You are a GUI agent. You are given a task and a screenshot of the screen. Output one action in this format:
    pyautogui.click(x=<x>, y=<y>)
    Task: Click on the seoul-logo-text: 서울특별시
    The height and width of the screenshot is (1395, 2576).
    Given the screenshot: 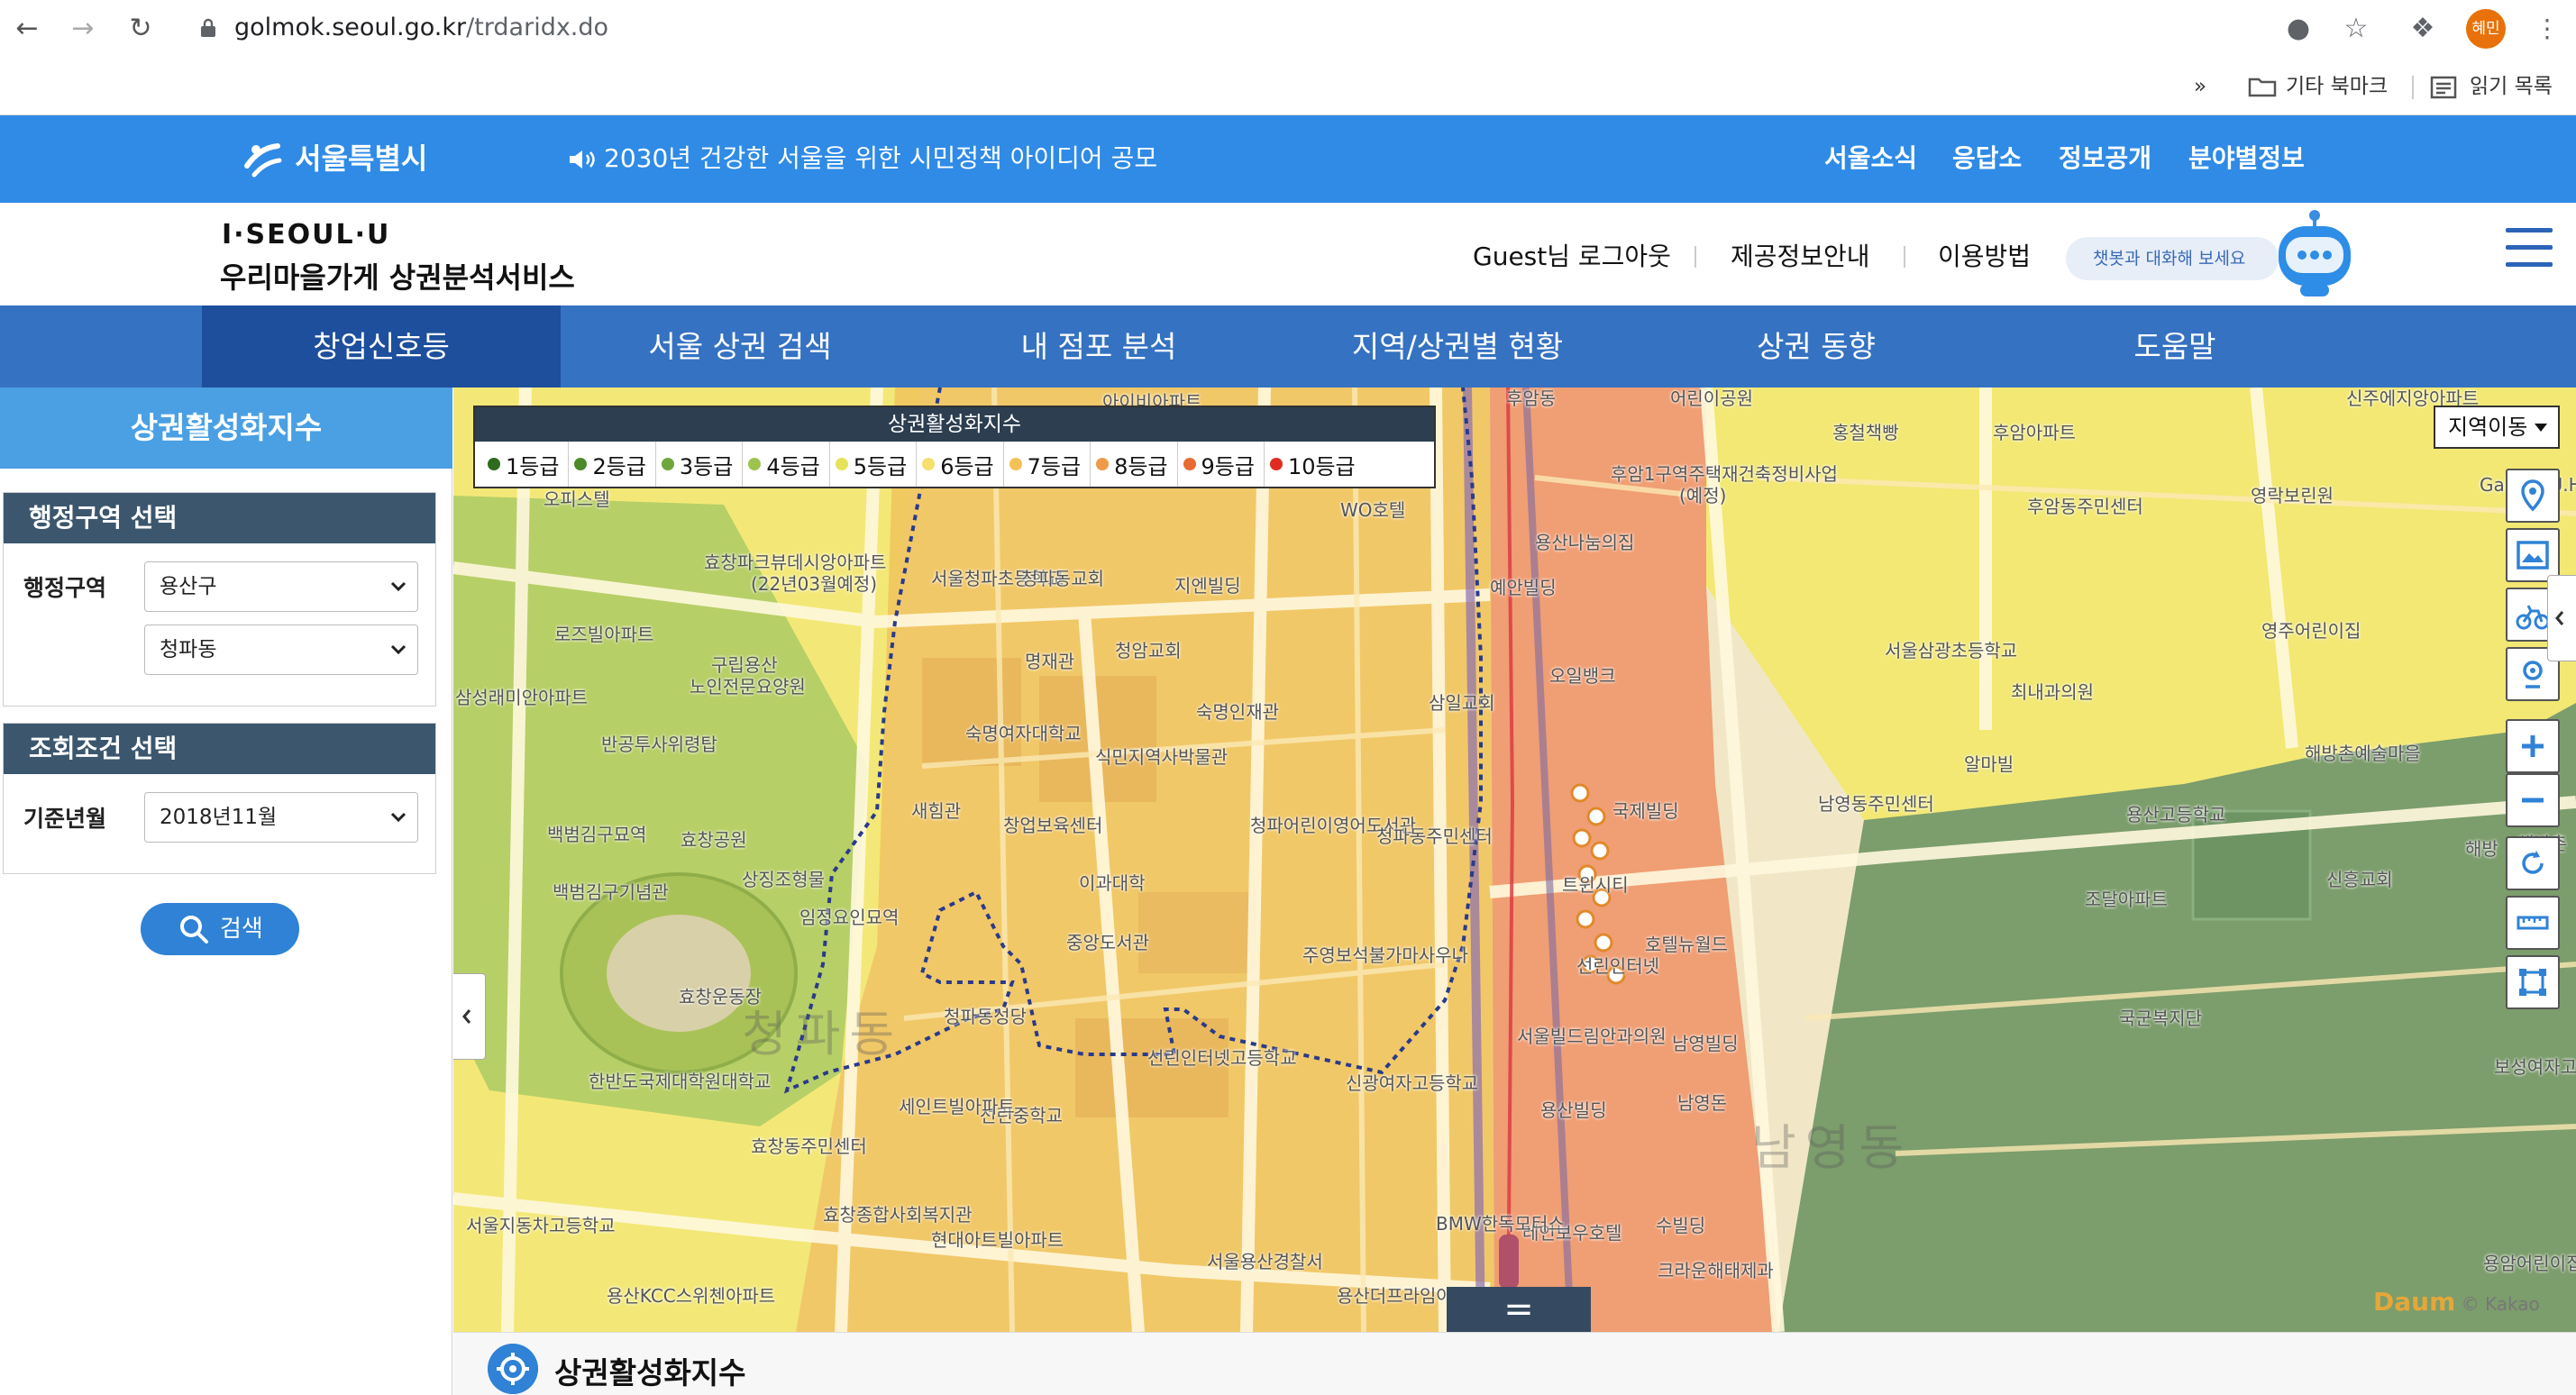 What is the action you would take?
    pyautogui.click(x=361, y=158)
    